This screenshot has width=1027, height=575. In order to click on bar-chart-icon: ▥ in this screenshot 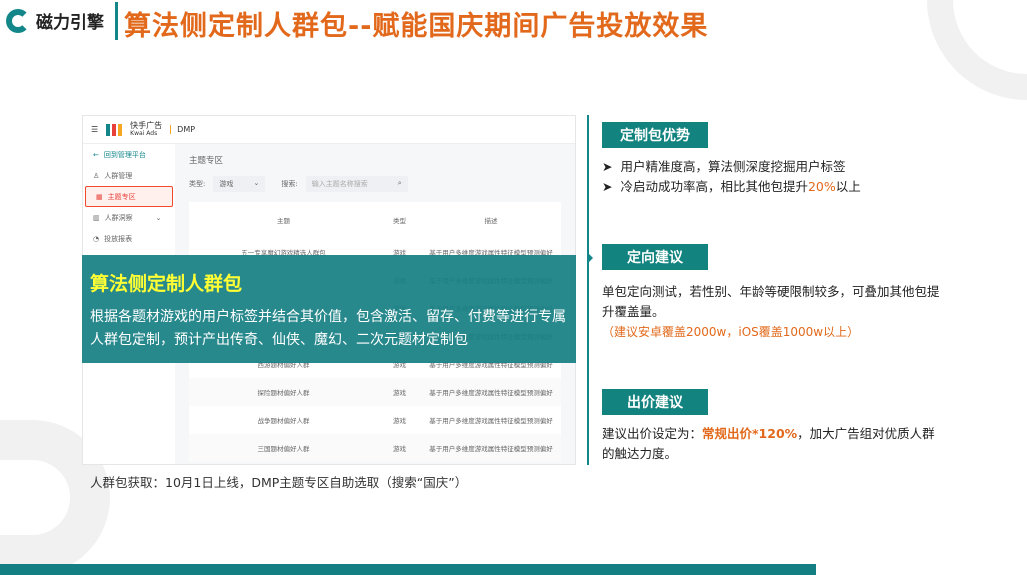, I will do `click(96, 217)`.